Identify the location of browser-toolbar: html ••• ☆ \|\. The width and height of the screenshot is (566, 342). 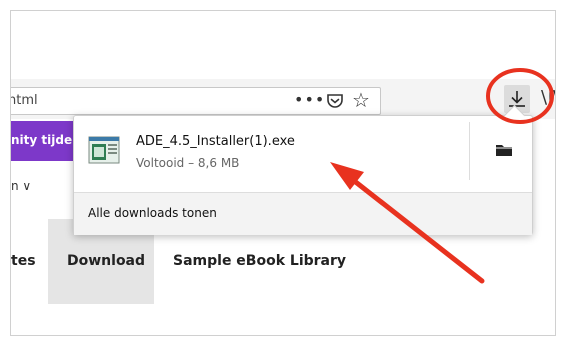
(282, 99).